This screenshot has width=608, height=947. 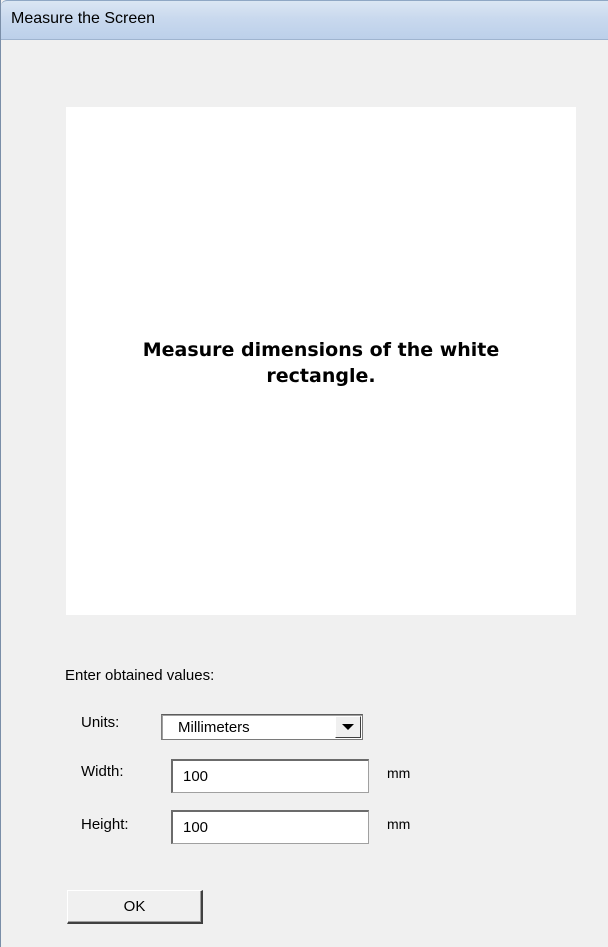 I want to click on dropdown-arrow-button, so click(x=348, y=727).